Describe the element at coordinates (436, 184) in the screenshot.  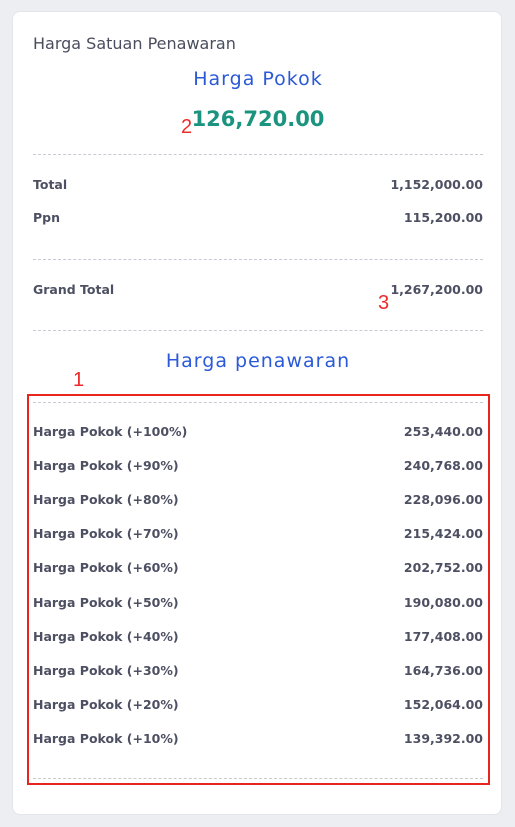
I see `row-value: 1,152,000.00` at that location.